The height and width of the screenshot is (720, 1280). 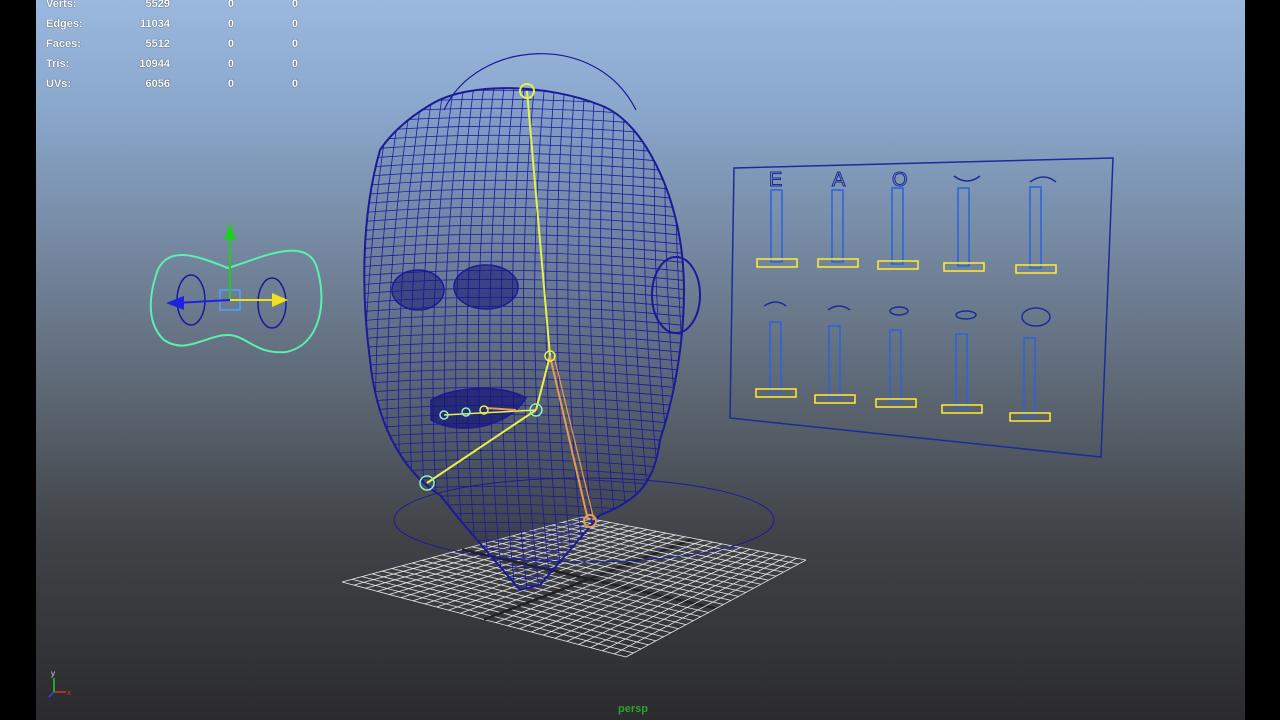 I want to click on phoneme-label-o: O, so click(x=900, y=180).